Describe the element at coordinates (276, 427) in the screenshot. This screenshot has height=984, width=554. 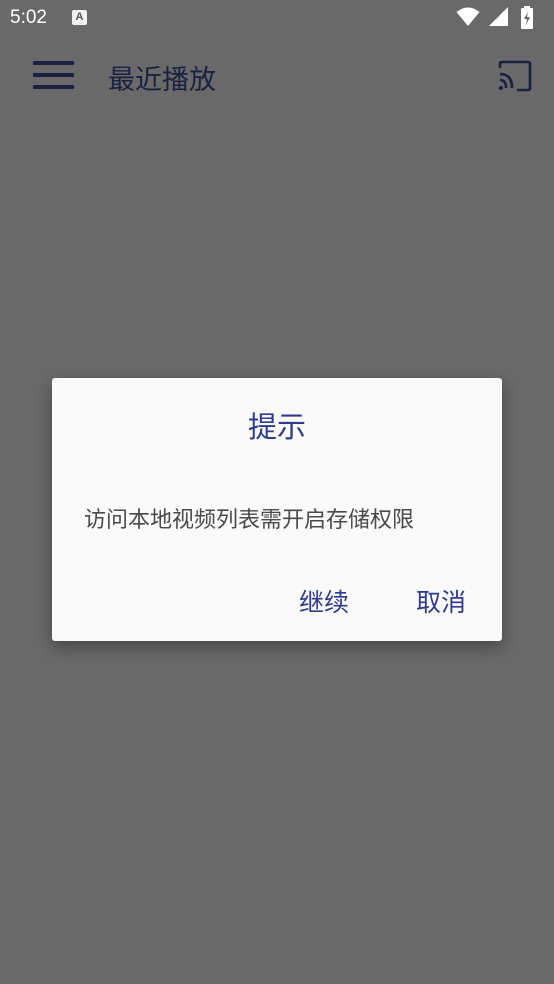
I see `dialog-title: 提示` at that location.